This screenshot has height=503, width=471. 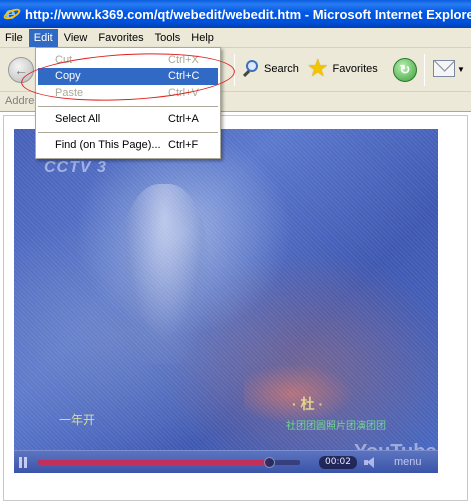 What do you see at coordinates (168, 38) in the screenshot?
I see `menu-tools: Tools` at bounding box center [168, 38].